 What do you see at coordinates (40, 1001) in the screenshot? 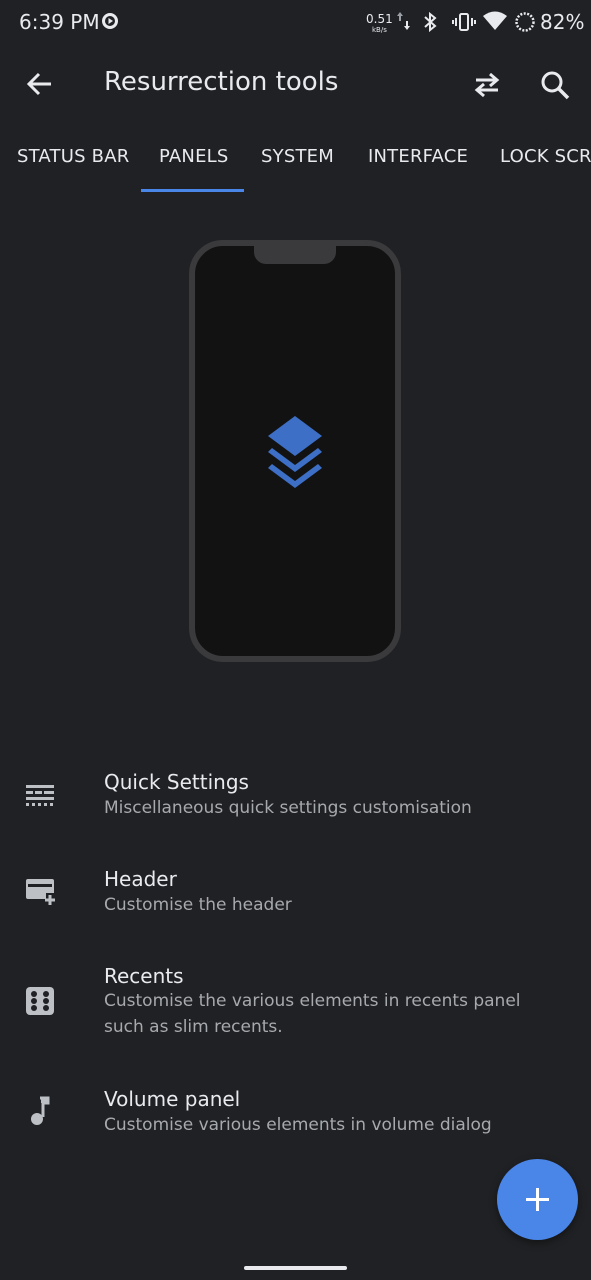
I see `recents-icon` at bounding box center [40, 1001].